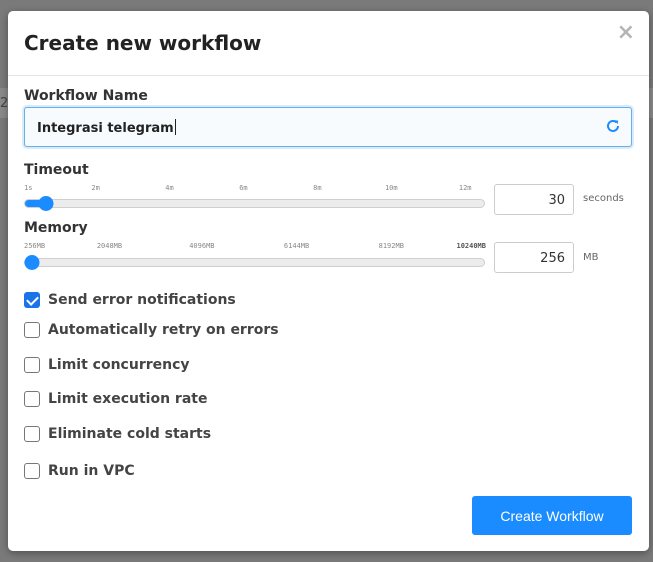 The image size is (653, 562). I want to click on dialog-title: Create new workflow, so click(143, 43).